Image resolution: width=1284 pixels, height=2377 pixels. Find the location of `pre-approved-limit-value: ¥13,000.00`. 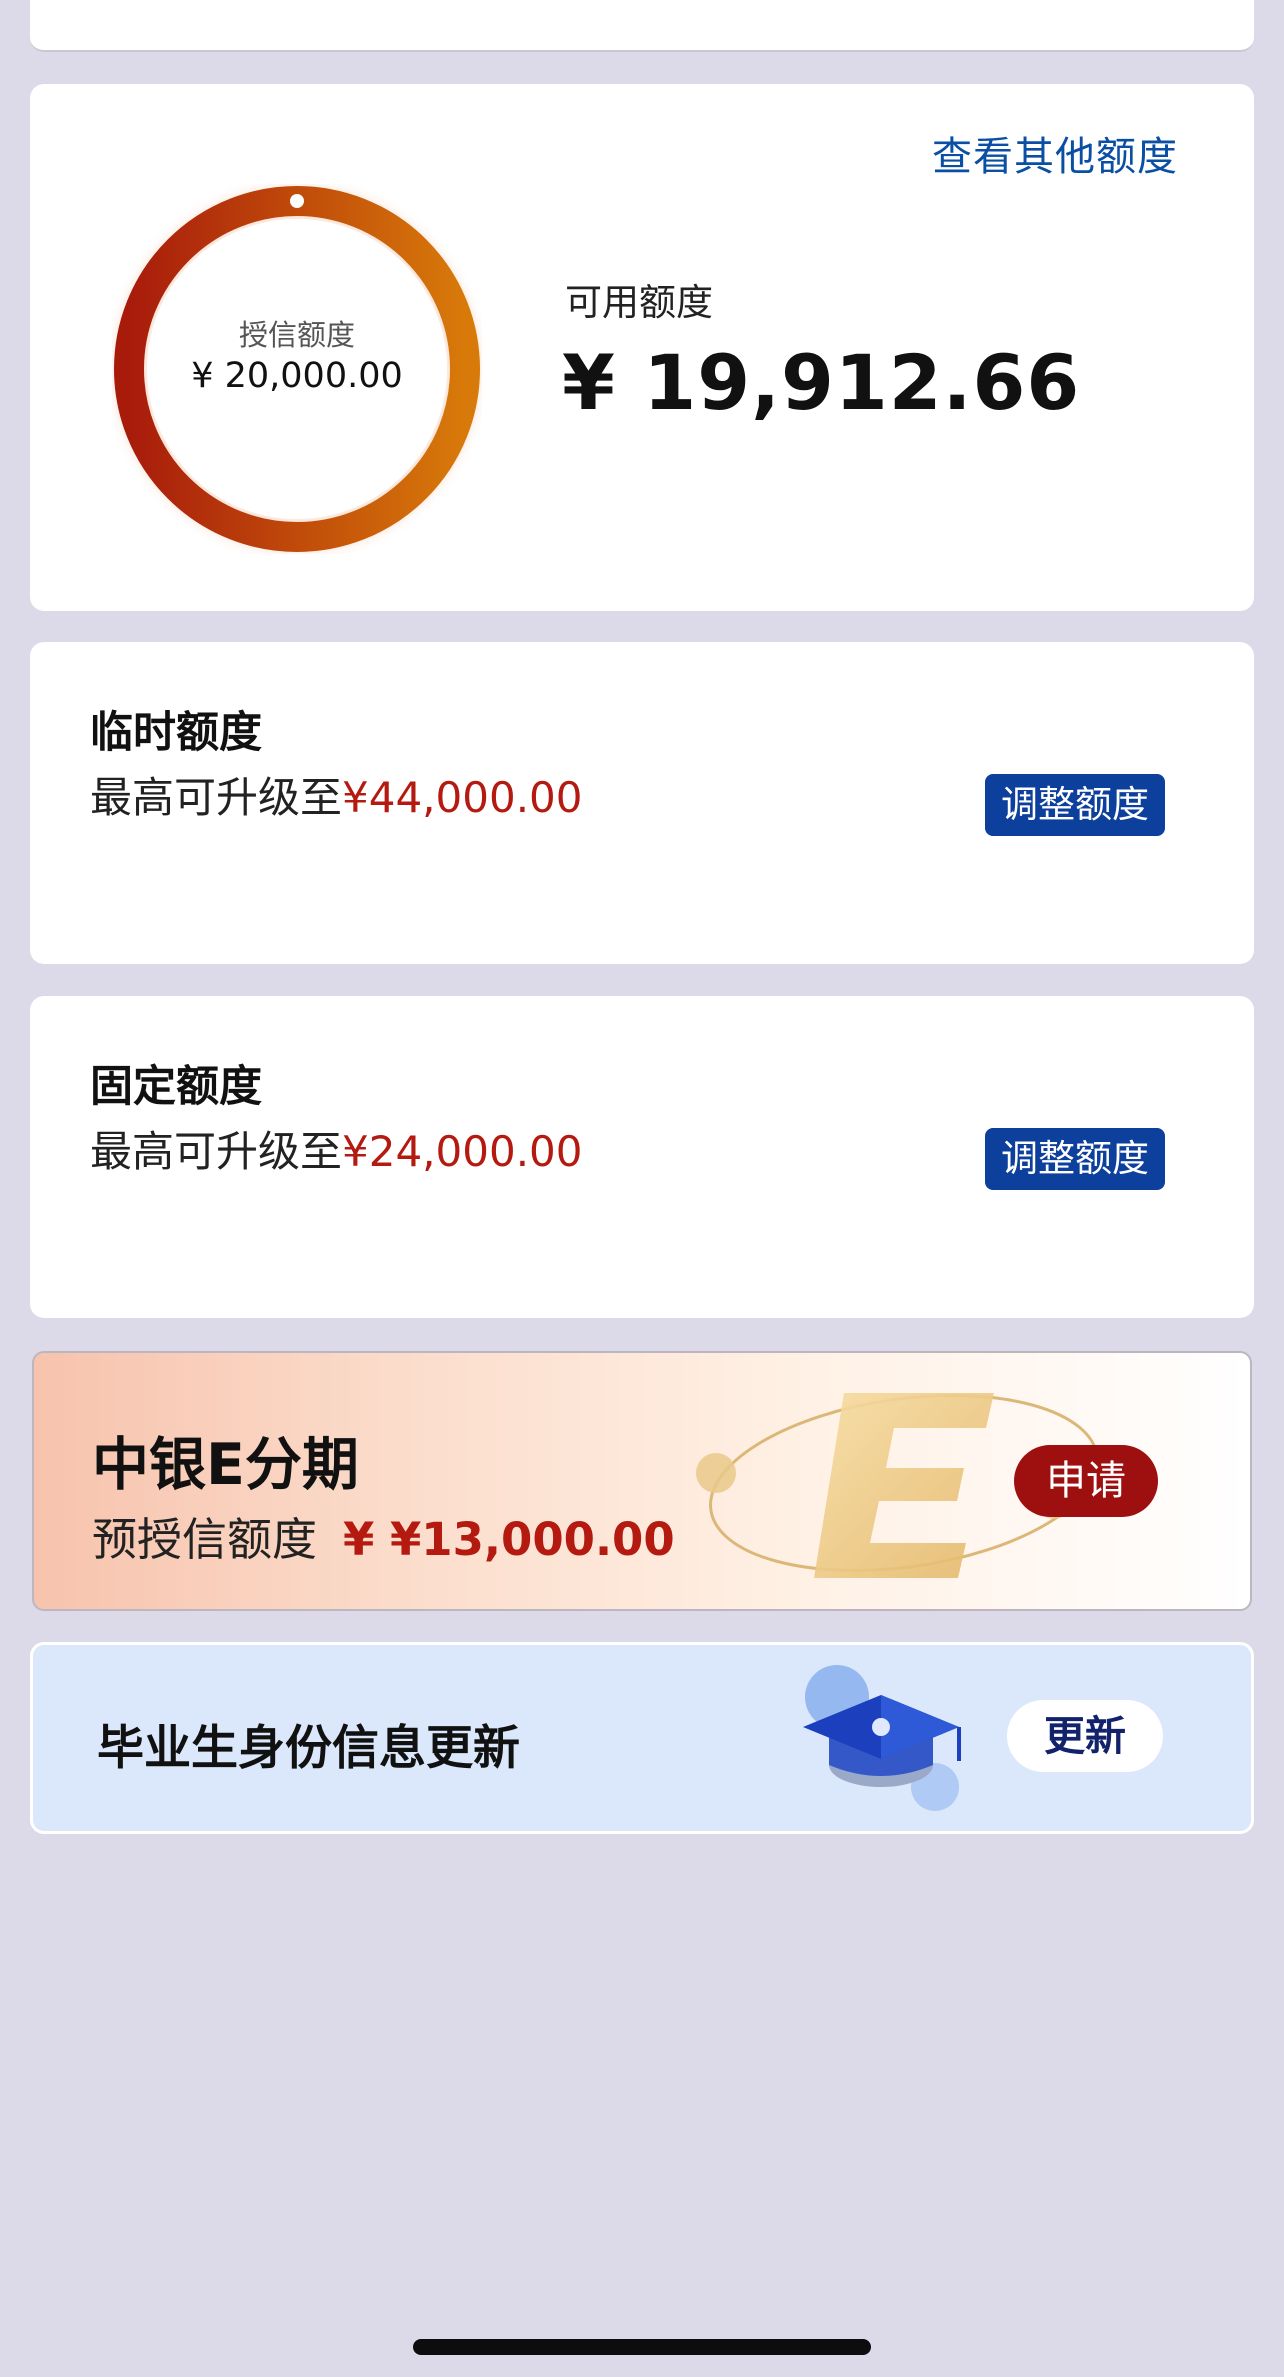

pre-approved-limit-value: ¥13,000.00 is located at coordinates (532, 1539).